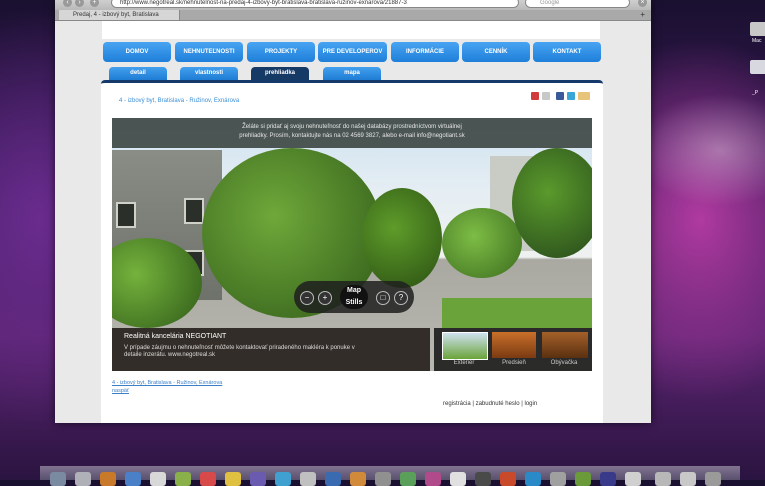 Image resolution: width=765 pixels, height=486 pixels. What do you see at coordinates (757, 67) in the screenshot?
I see `folder-icon` at bounding box center [757, 67].